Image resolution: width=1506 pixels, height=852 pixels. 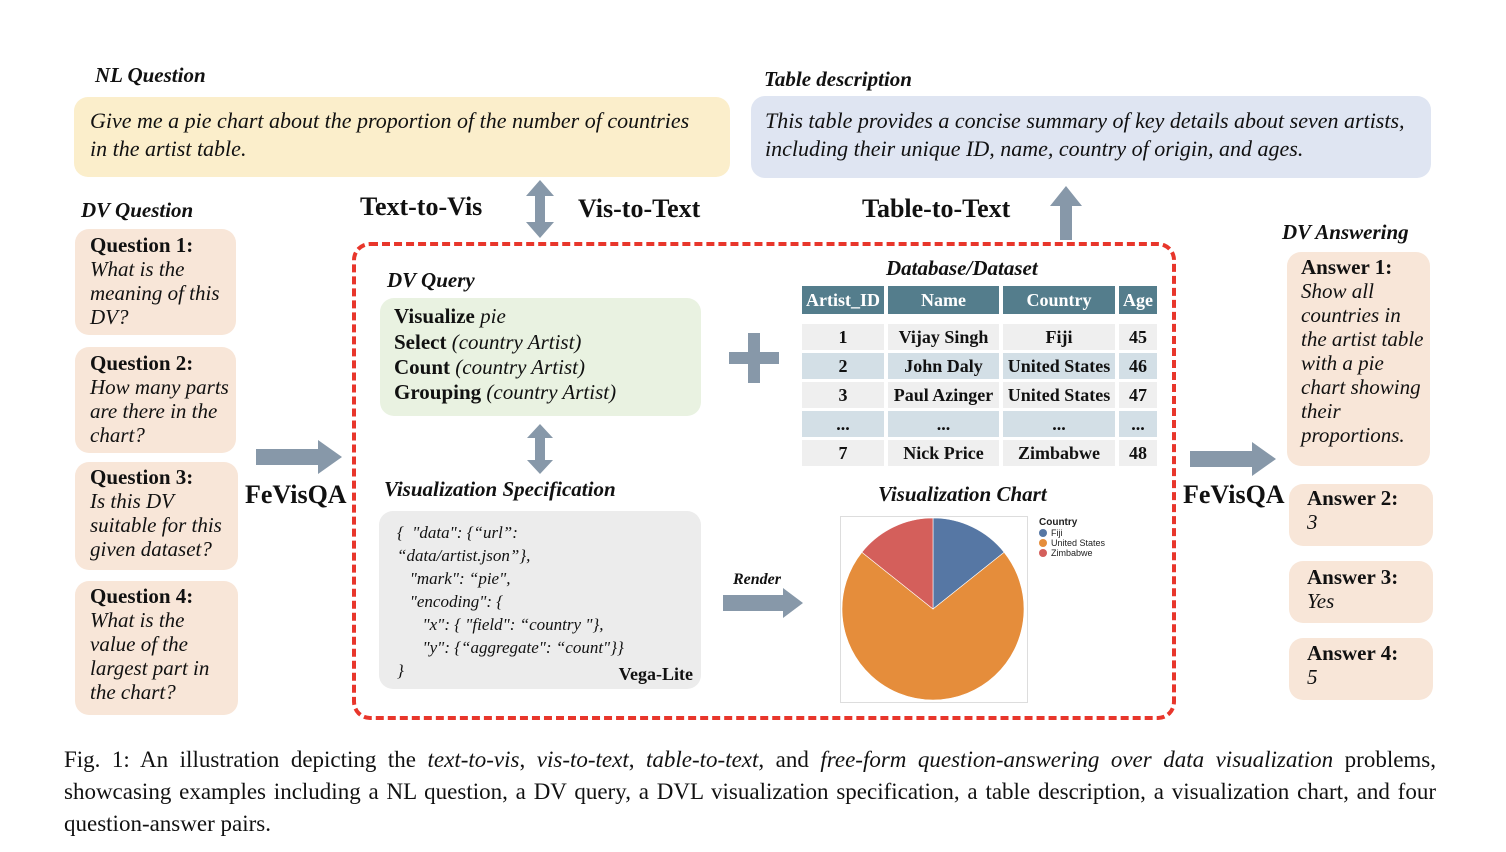 What do you see at coordinates (142, 596) in the screenshot?
I see `question-4-label: Question 4:` at bounding box center [142, 596].